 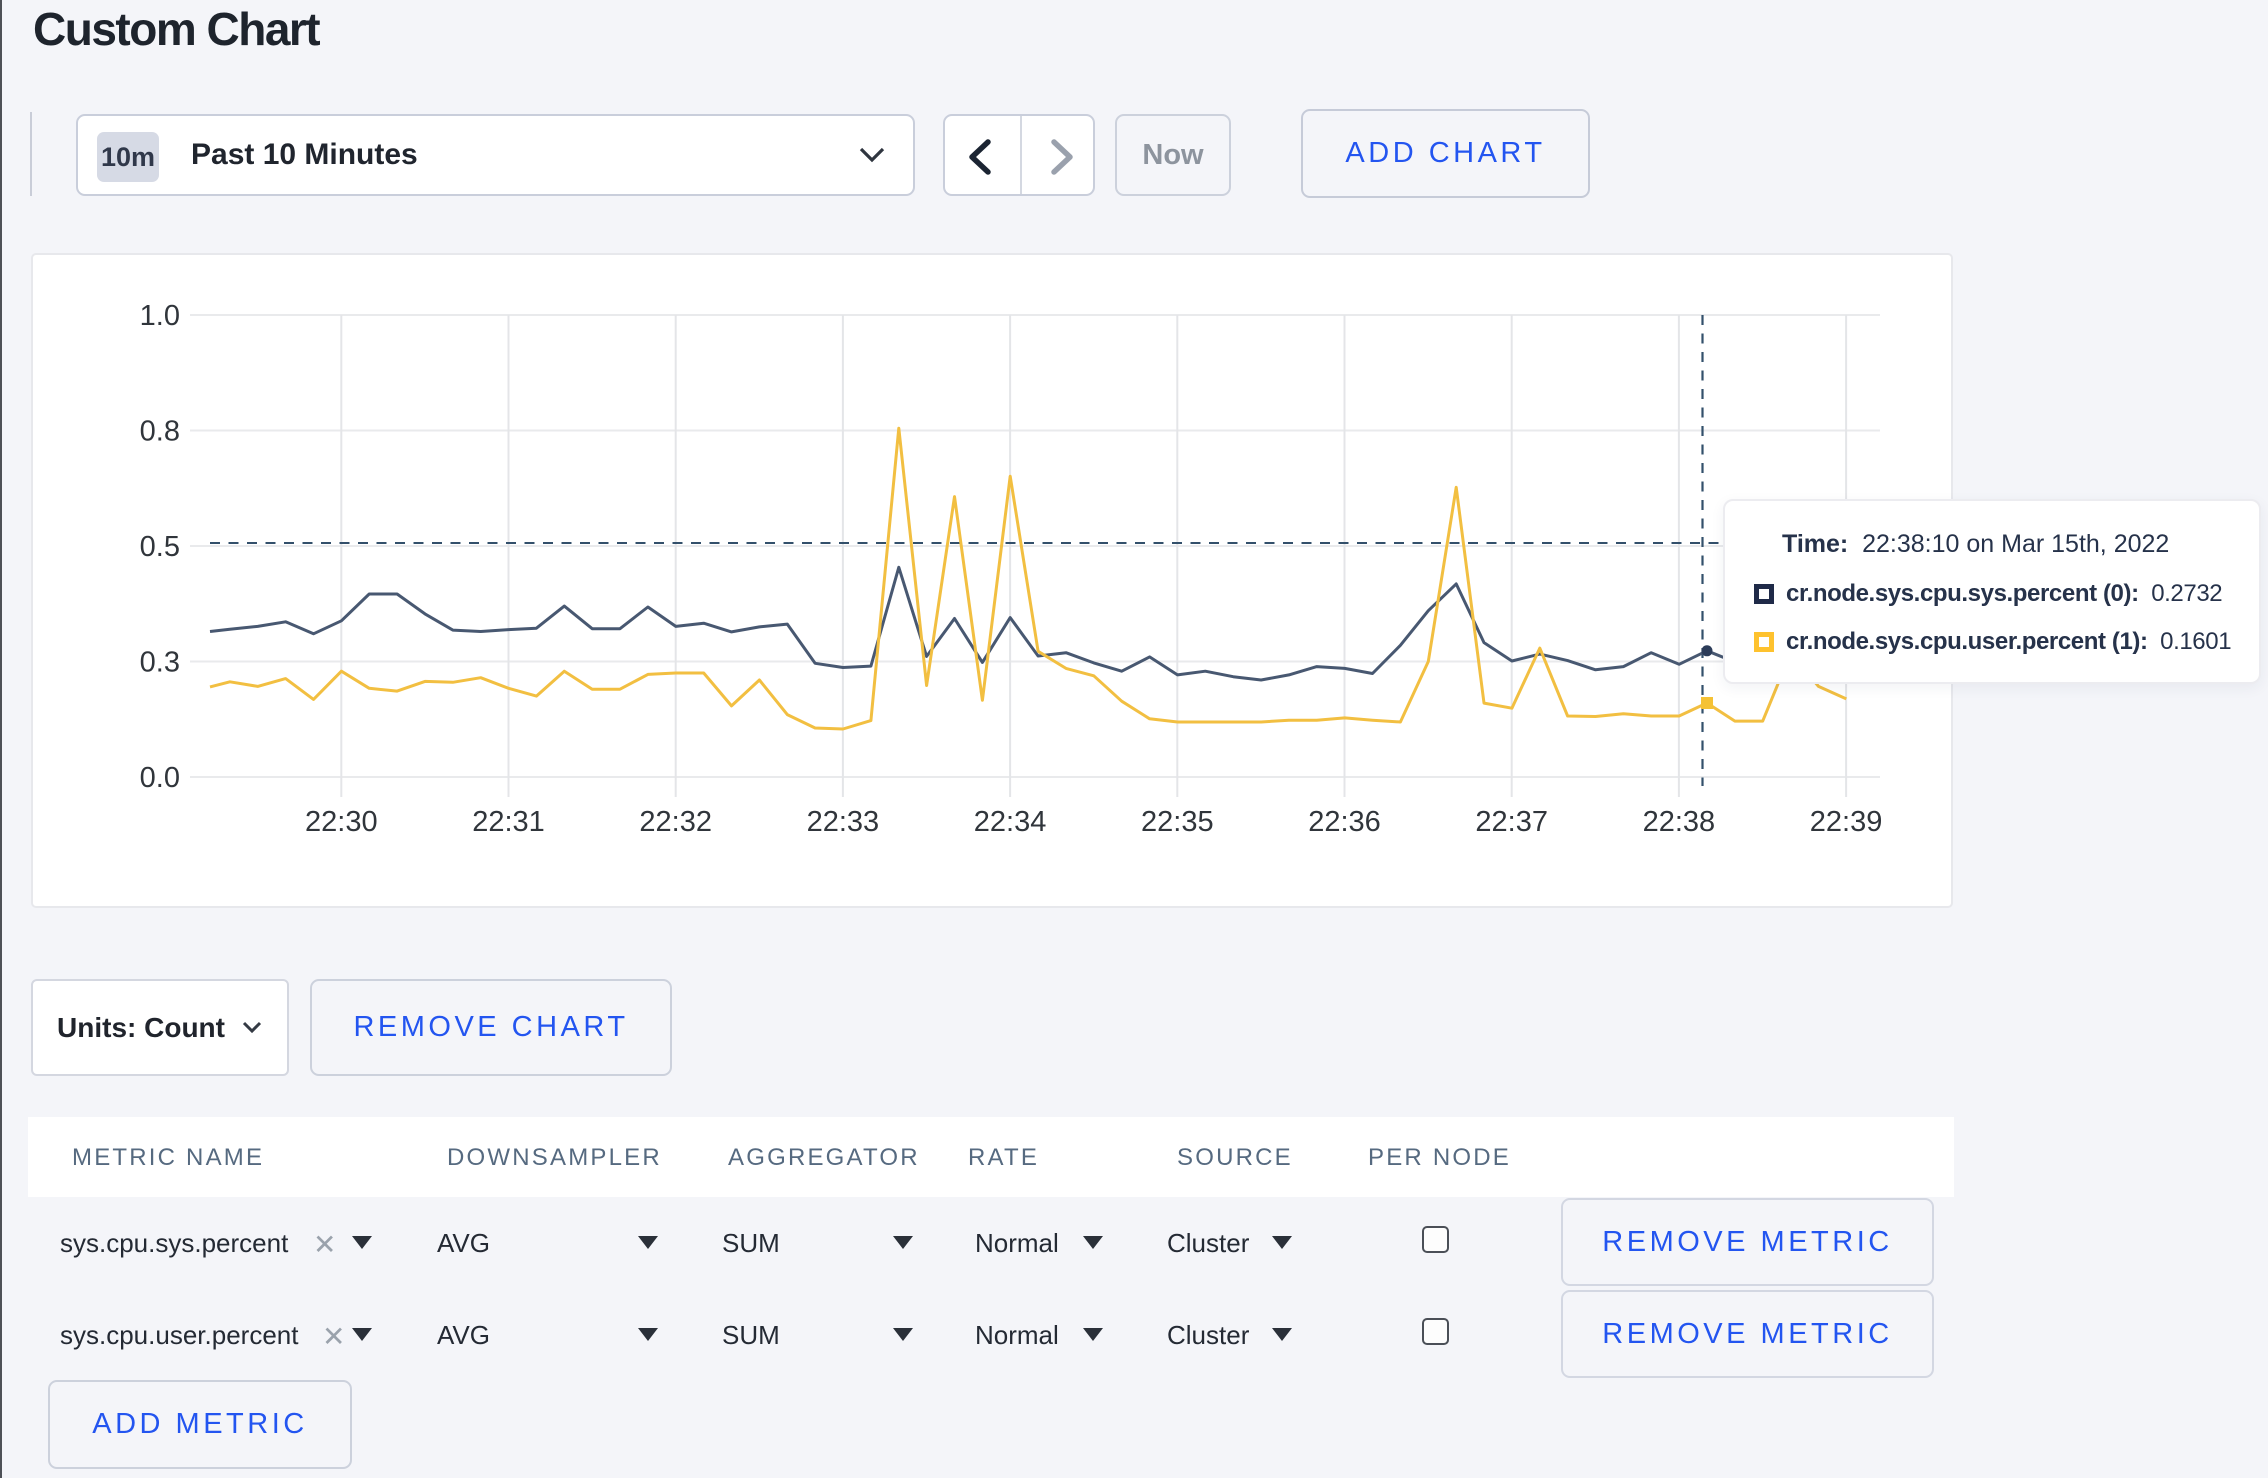 What do you see at coordinates (160, 663) in the screenshot?
I see `svg-text: 0.3` at bounding box center [160, 663].